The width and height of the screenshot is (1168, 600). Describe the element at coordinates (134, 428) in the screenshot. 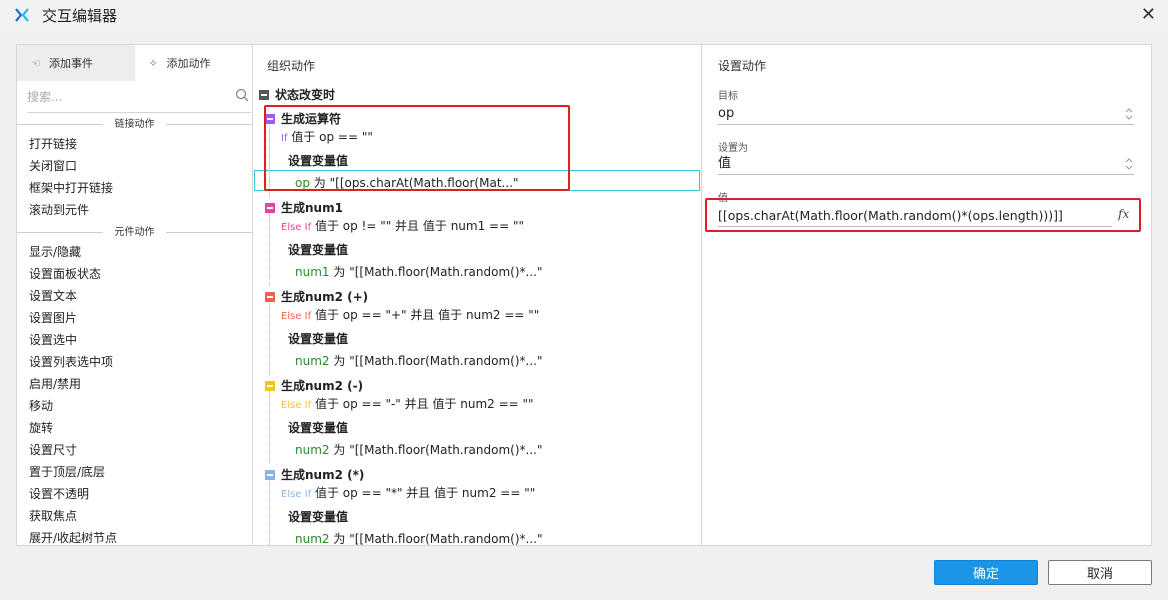

I see `list-item: 旋转` at that location.